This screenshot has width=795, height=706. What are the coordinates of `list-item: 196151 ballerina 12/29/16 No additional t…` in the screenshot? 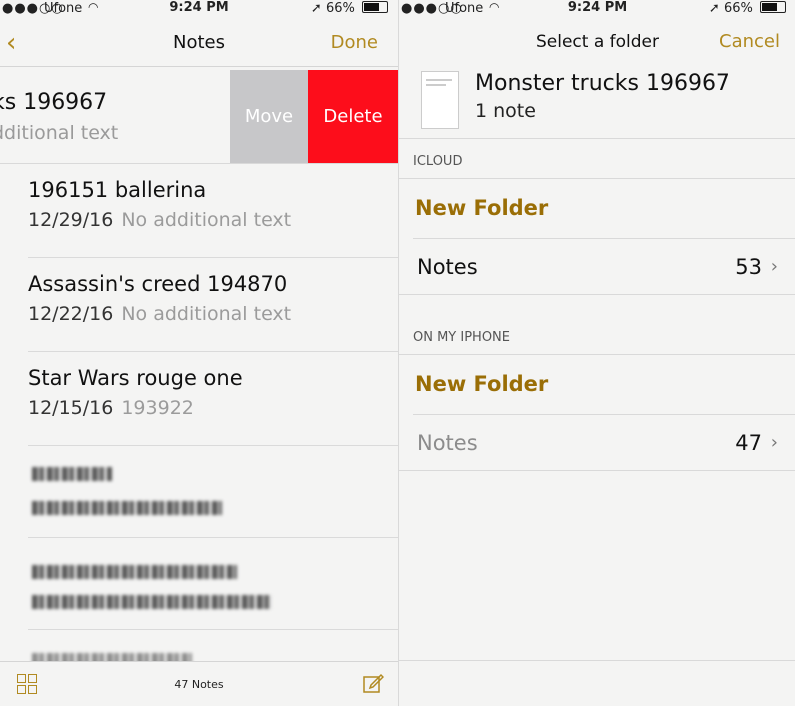 It's located at (213, 210).